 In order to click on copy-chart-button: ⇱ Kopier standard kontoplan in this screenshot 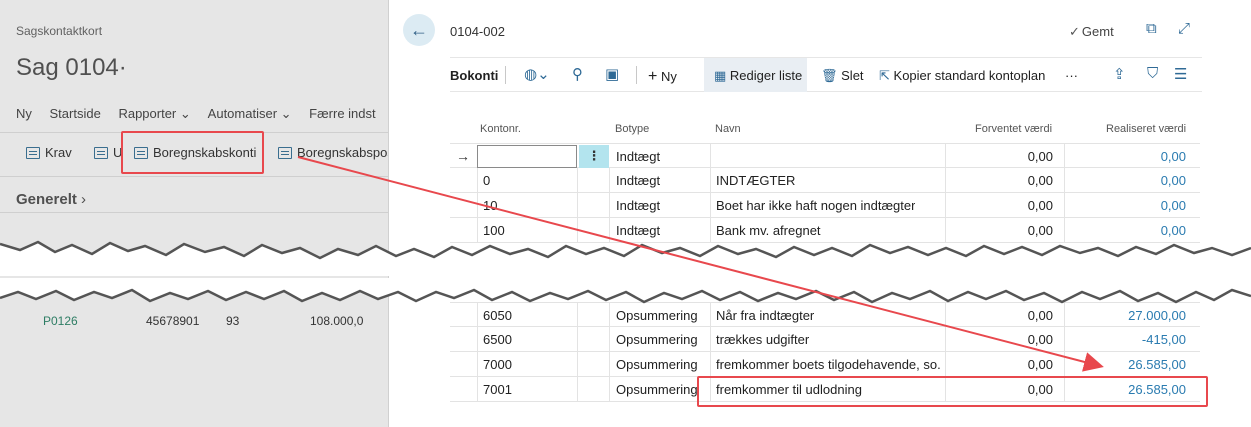, I will do `click(962, 76)`.